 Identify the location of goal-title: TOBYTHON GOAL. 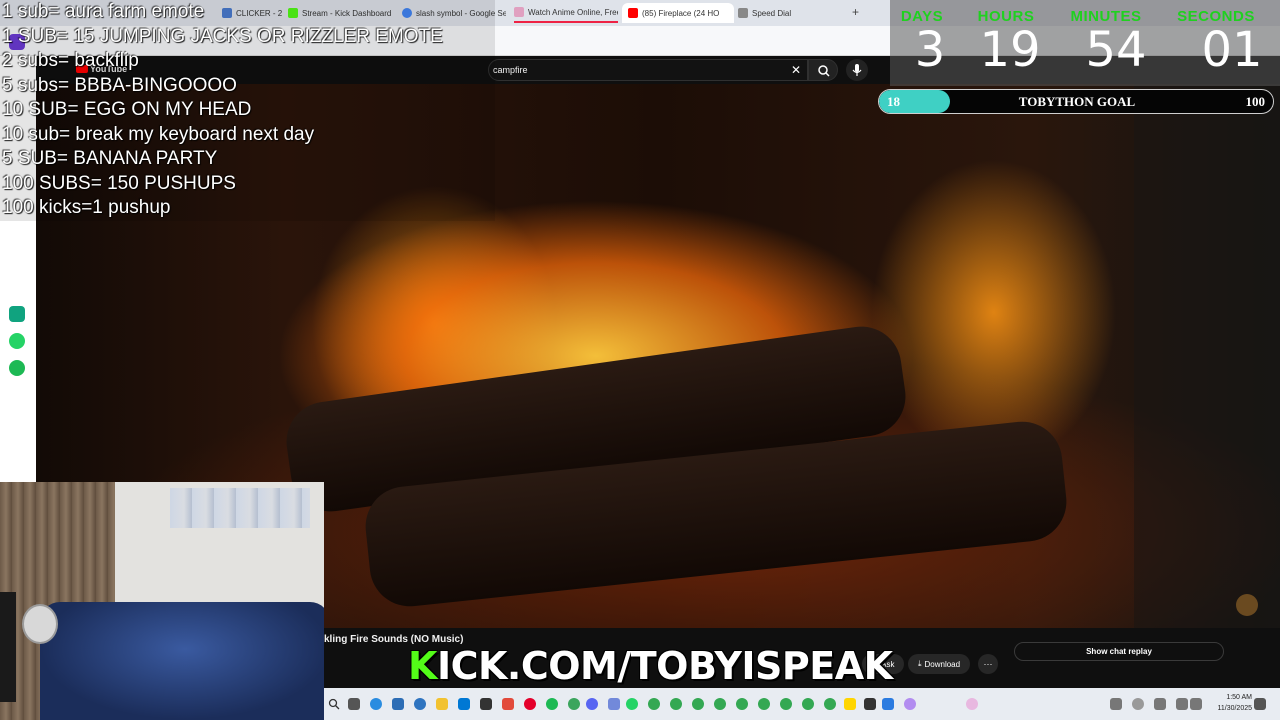
(1077, 101).